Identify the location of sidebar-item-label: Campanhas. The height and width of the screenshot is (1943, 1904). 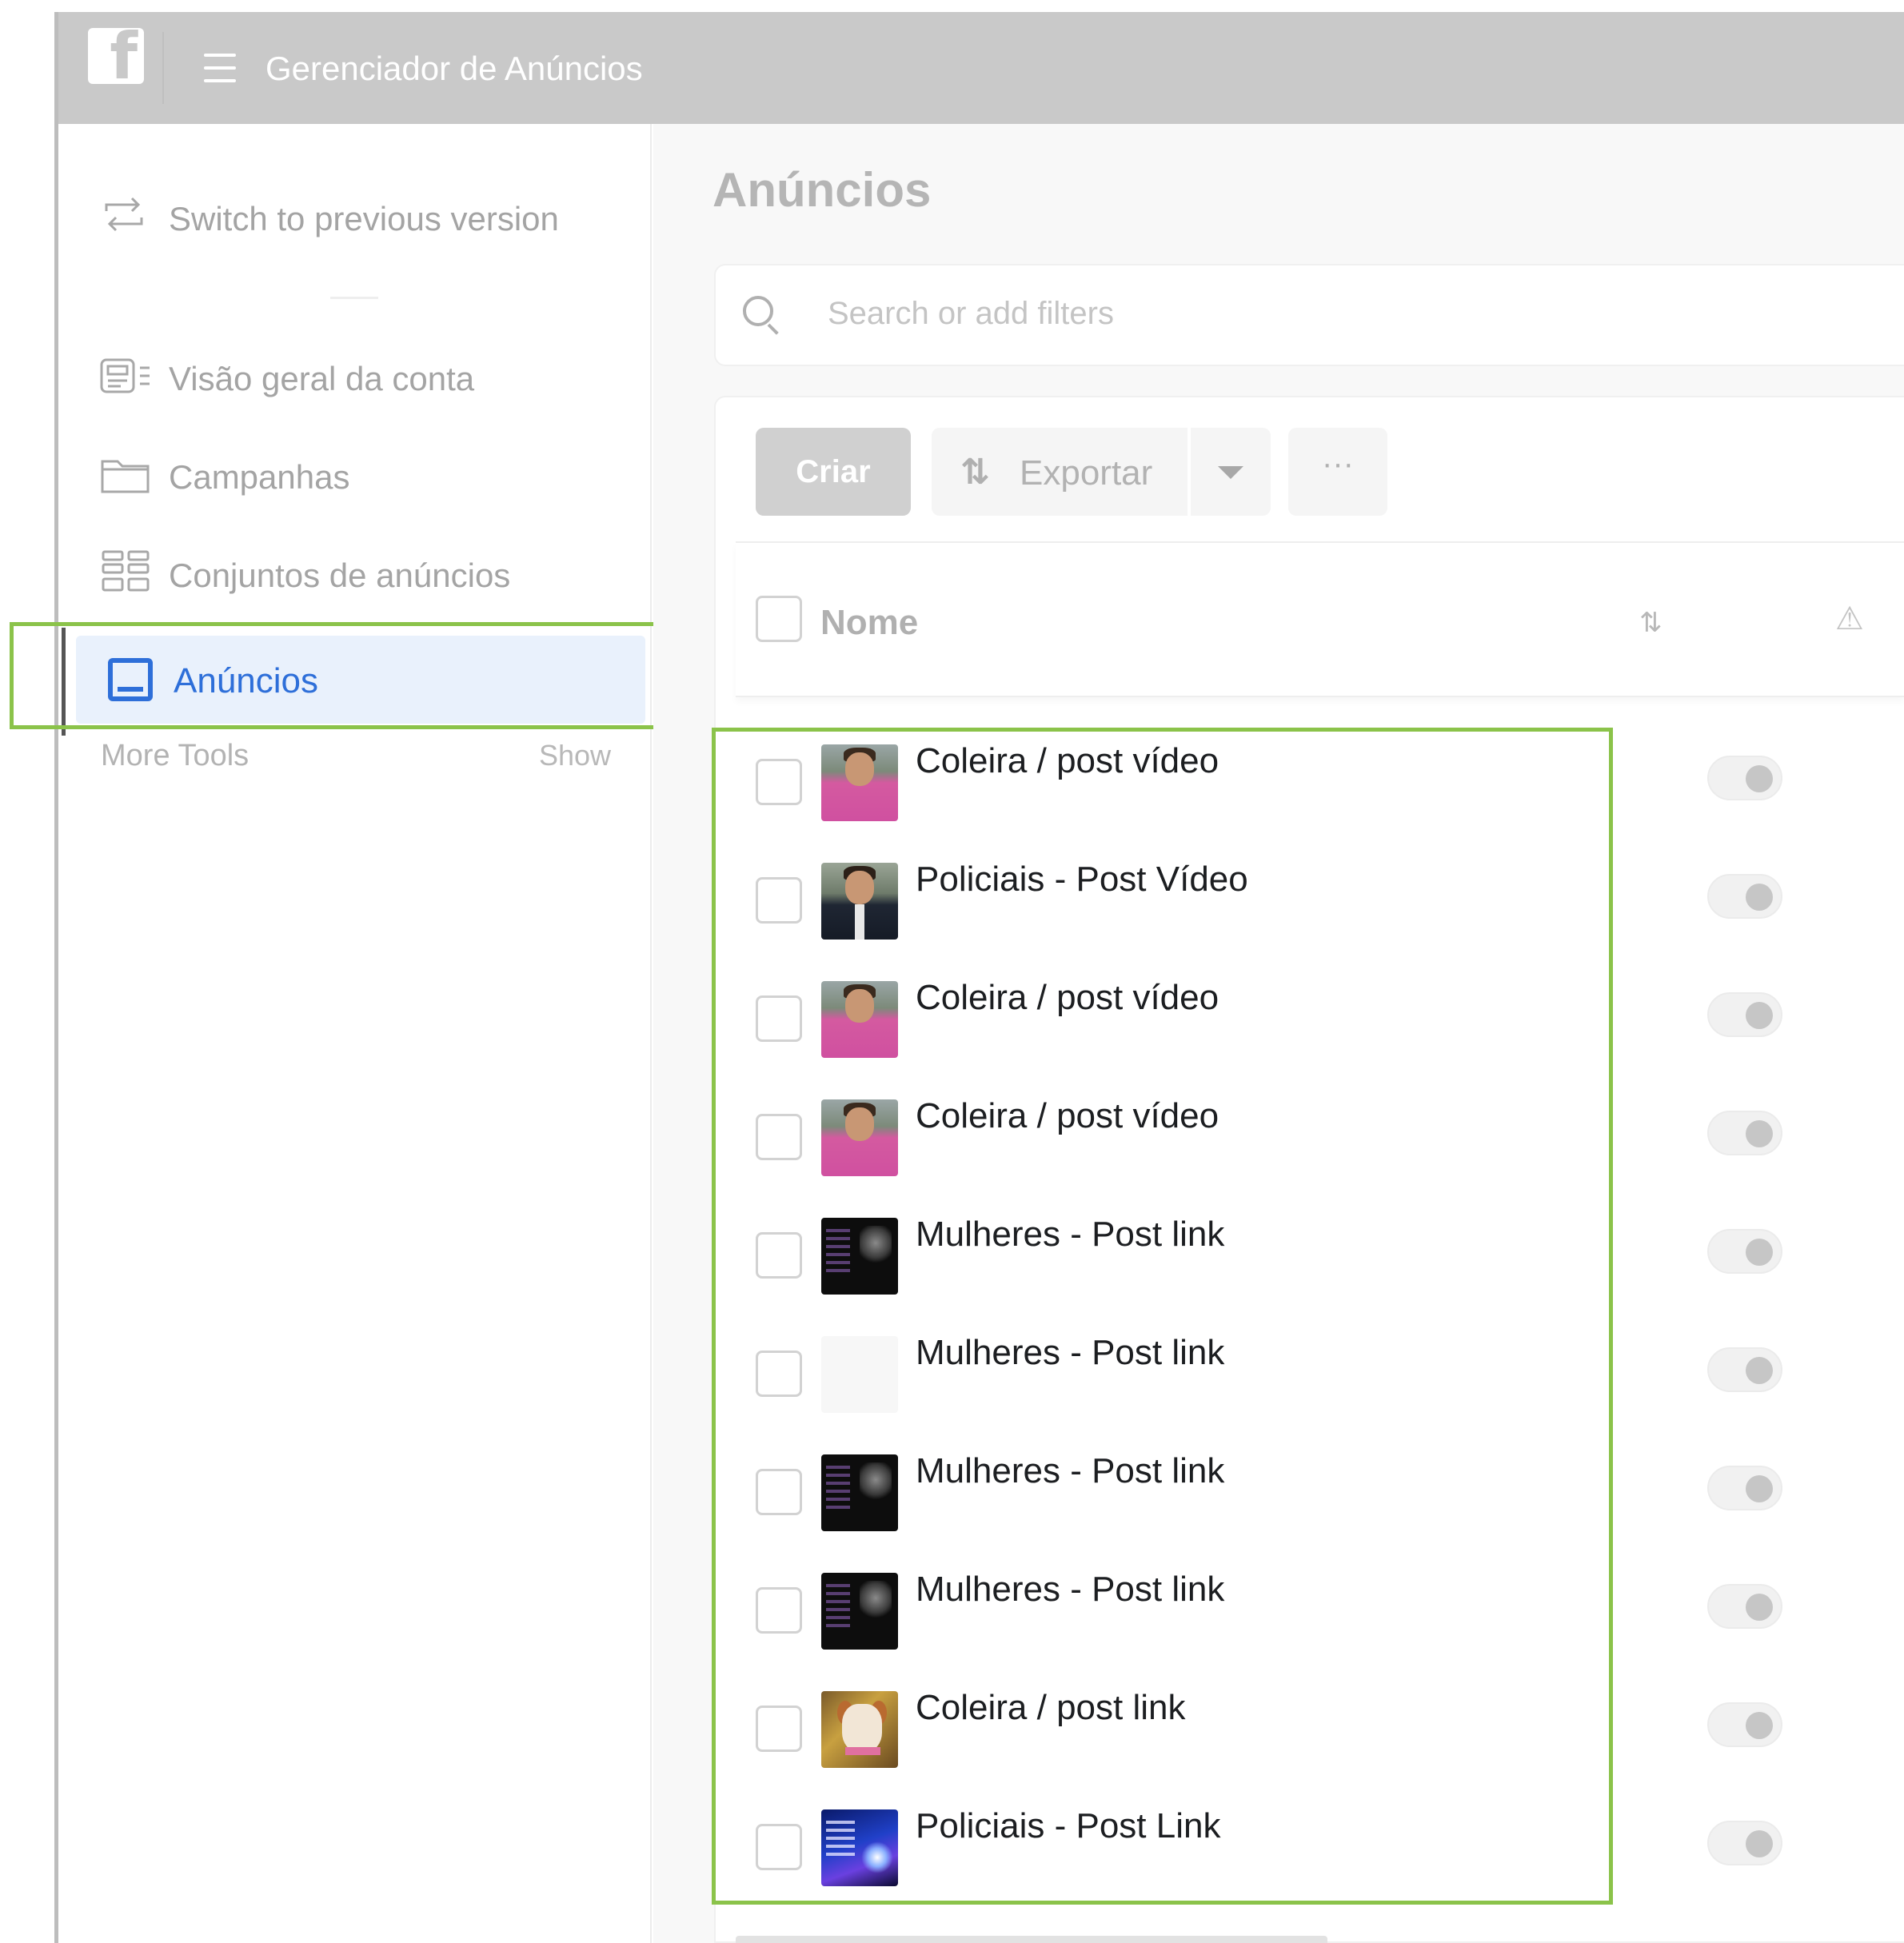
(259, 477).